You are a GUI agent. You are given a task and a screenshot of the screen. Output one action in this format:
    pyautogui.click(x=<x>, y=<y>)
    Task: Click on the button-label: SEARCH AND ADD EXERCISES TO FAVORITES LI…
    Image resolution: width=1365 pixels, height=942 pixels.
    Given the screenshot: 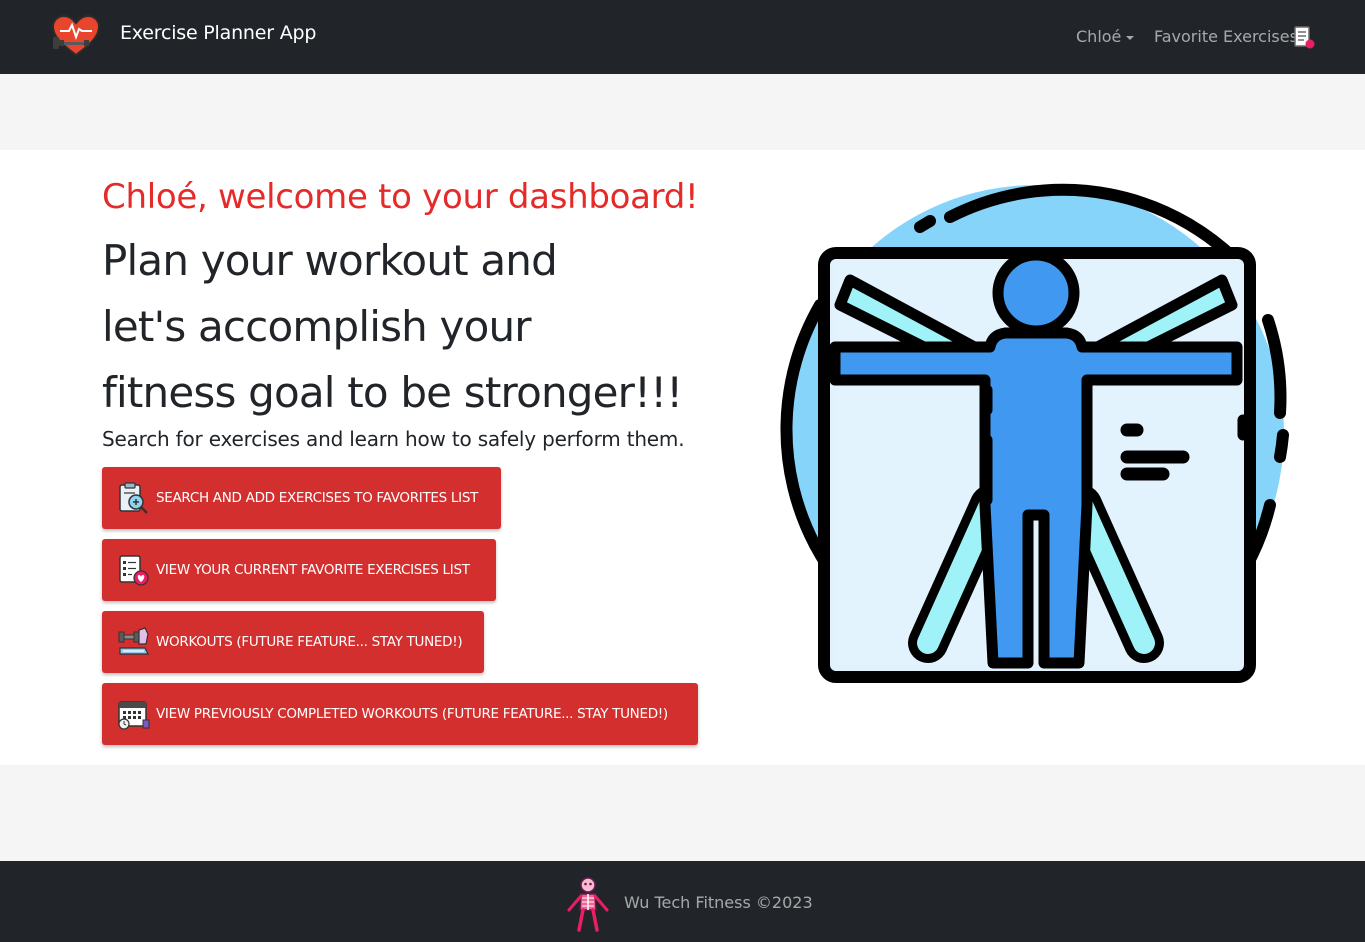 What is the action you would take?
    pyautogui.click(x=317, y=498)
    